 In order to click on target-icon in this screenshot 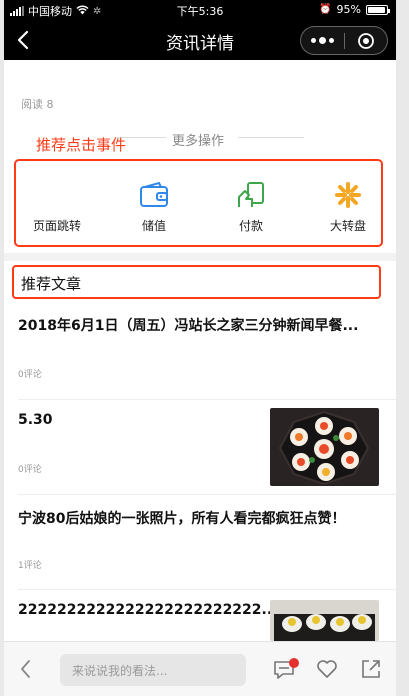, I will do `click(366, 40)`.